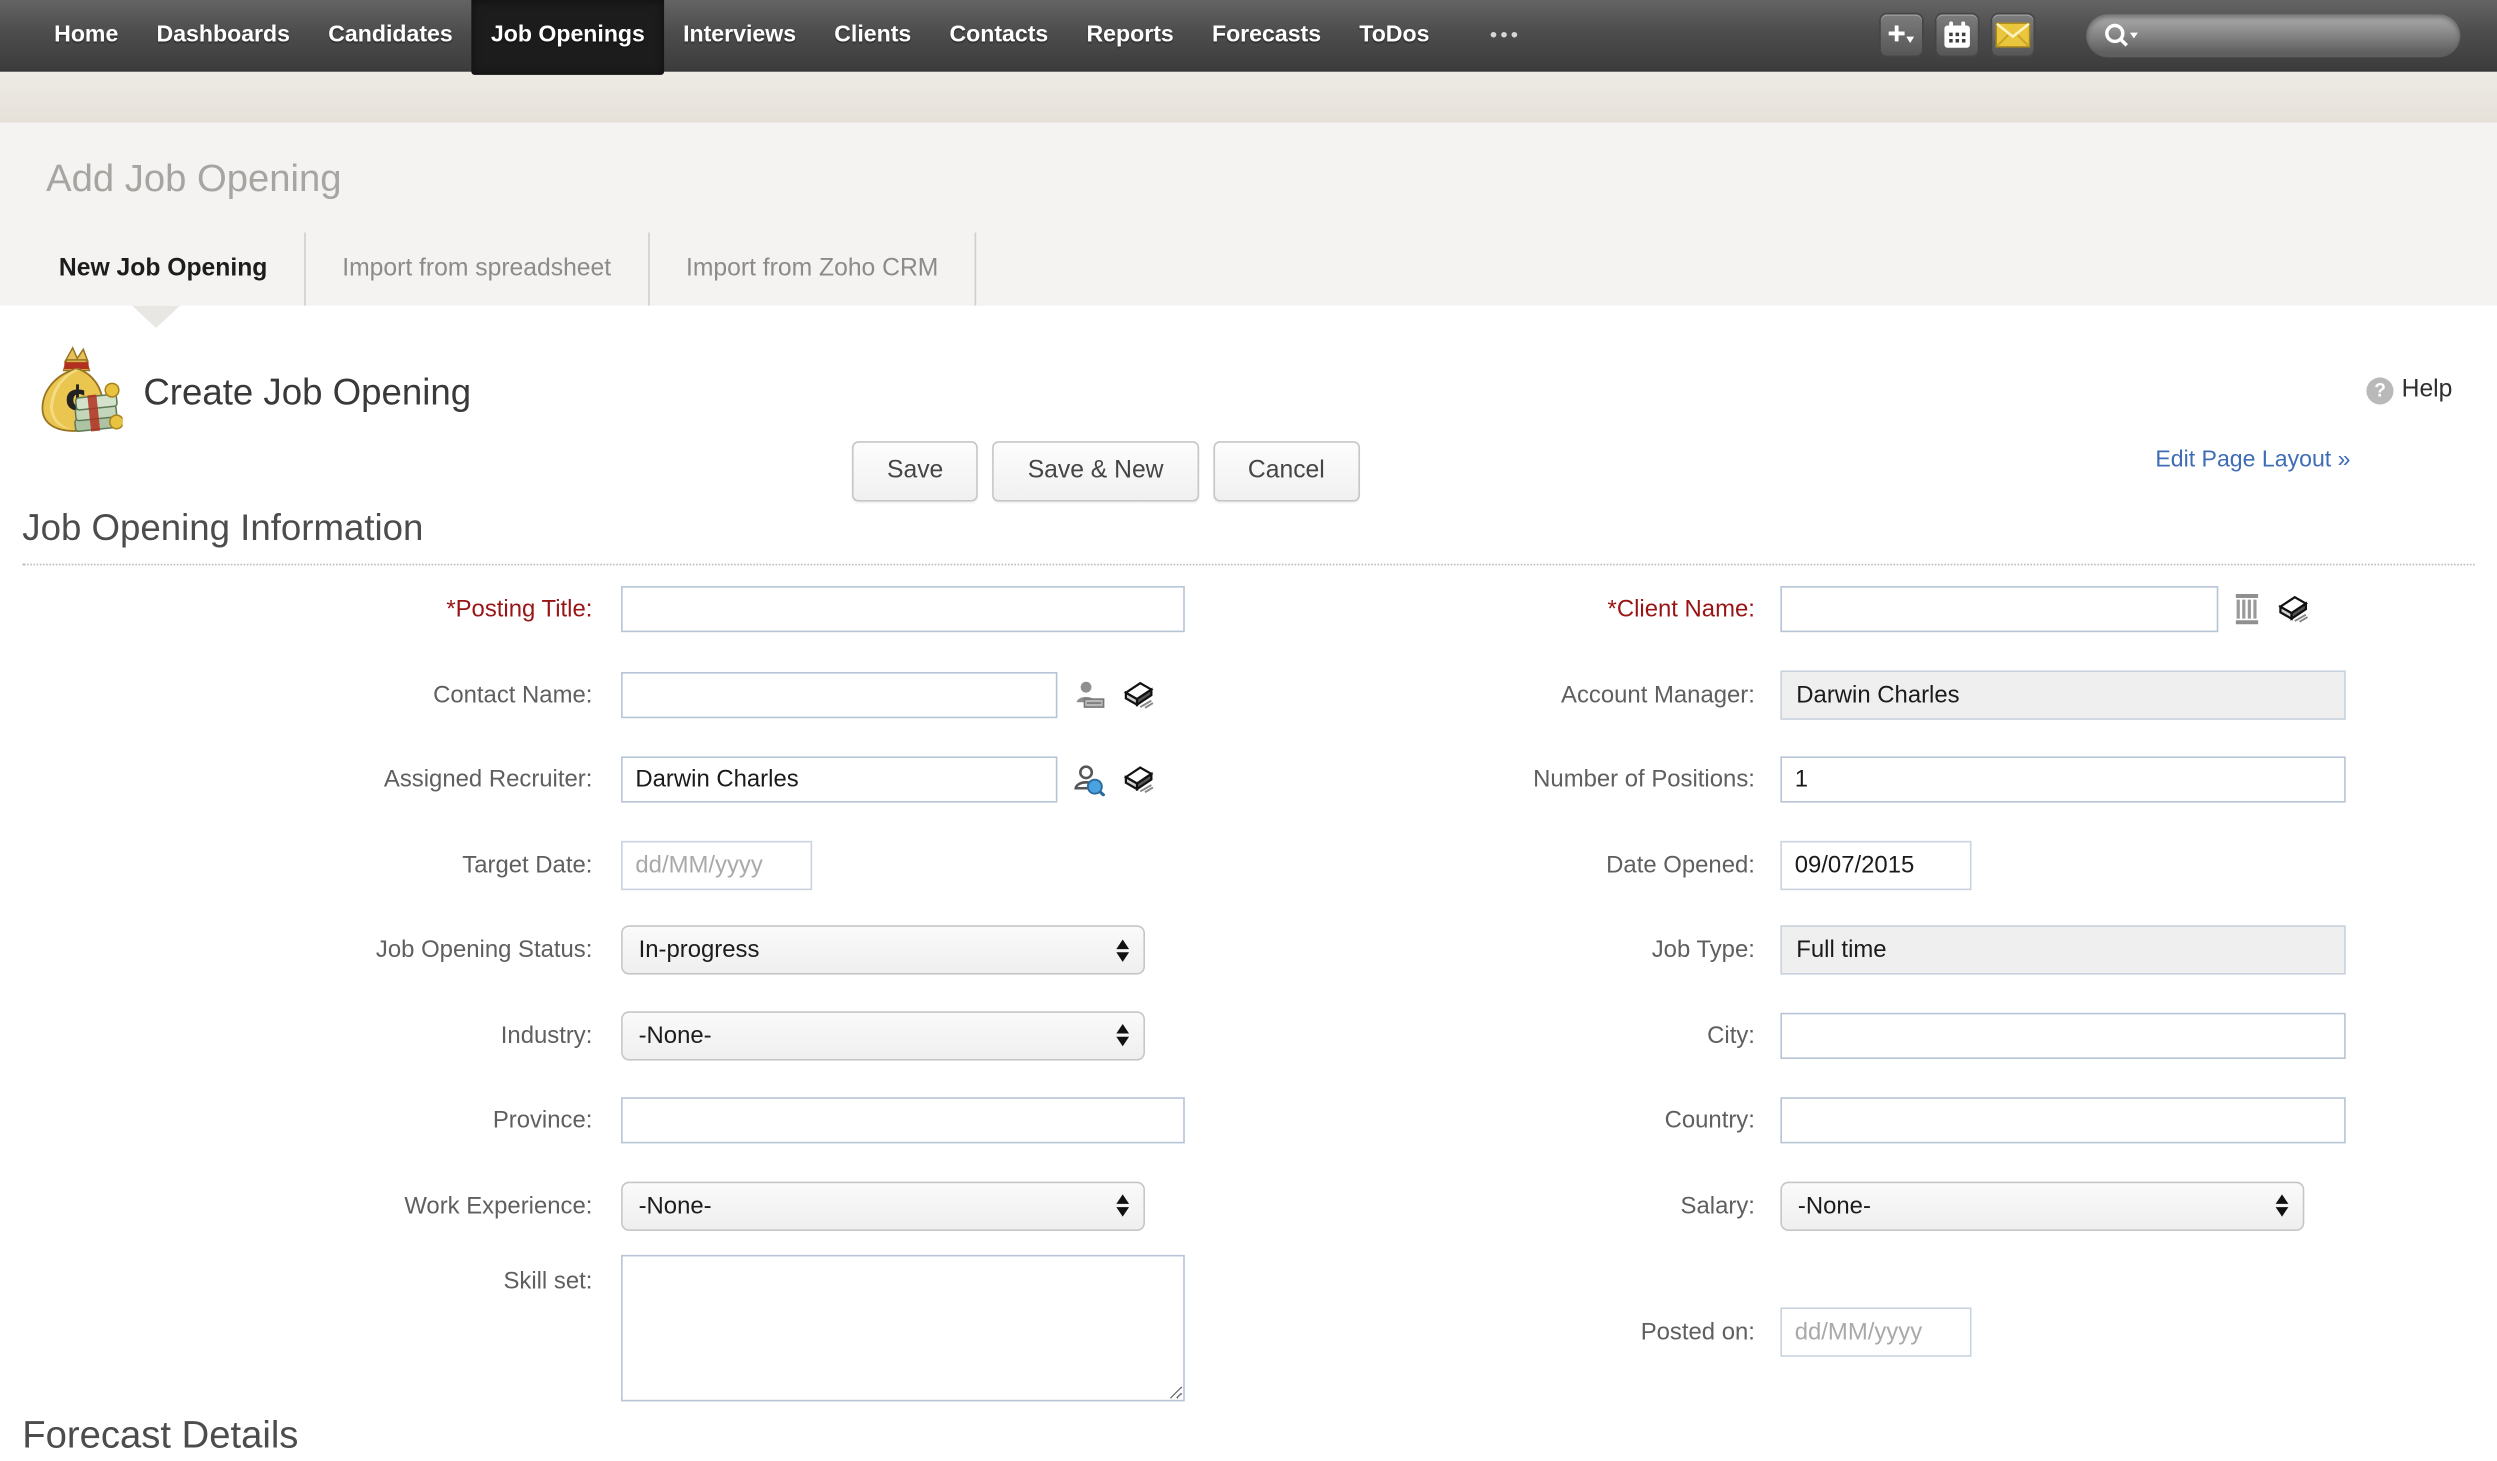 The width and height of the screenshot is (2497, 1461). What do you see at coordinates (164, 269) in the screenshot?
I see `tab-new-job-opening: New Job Opening` at bounding box center [164, 269].